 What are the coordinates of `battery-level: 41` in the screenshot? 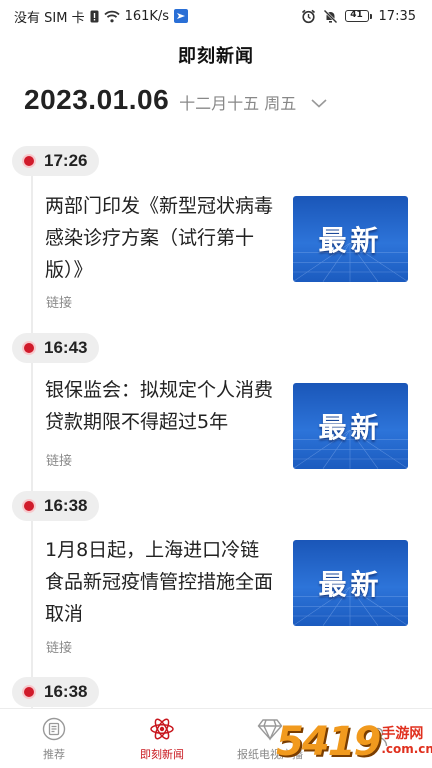 It's located at (356, 16).